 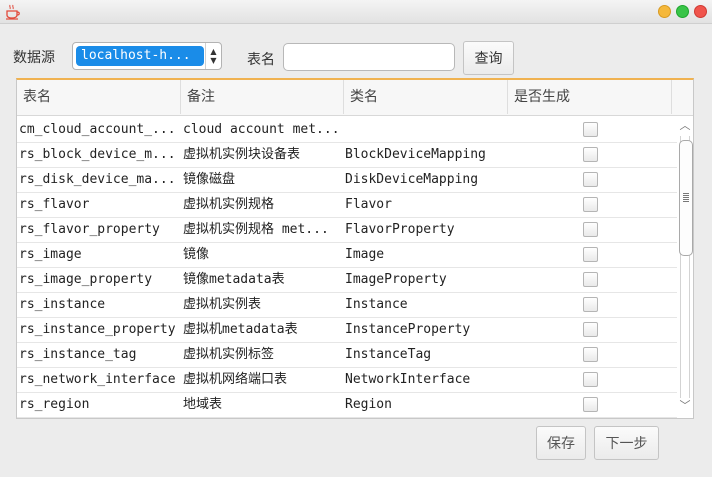 I want to click on cell-table-name: rs_instance_tag, so click(x=78, y=354).